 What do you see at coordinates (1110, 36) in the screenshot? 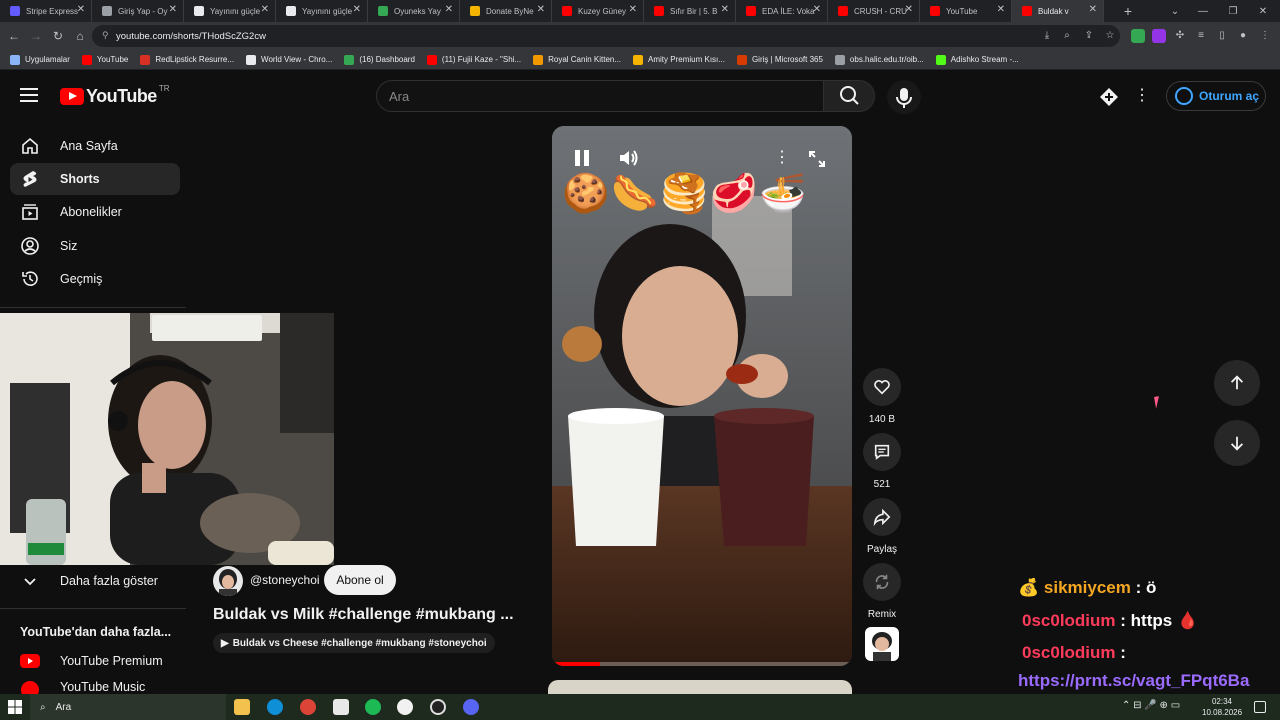
I see `bookmark-star-icon: ☆` at bounding box center [1110, 36].